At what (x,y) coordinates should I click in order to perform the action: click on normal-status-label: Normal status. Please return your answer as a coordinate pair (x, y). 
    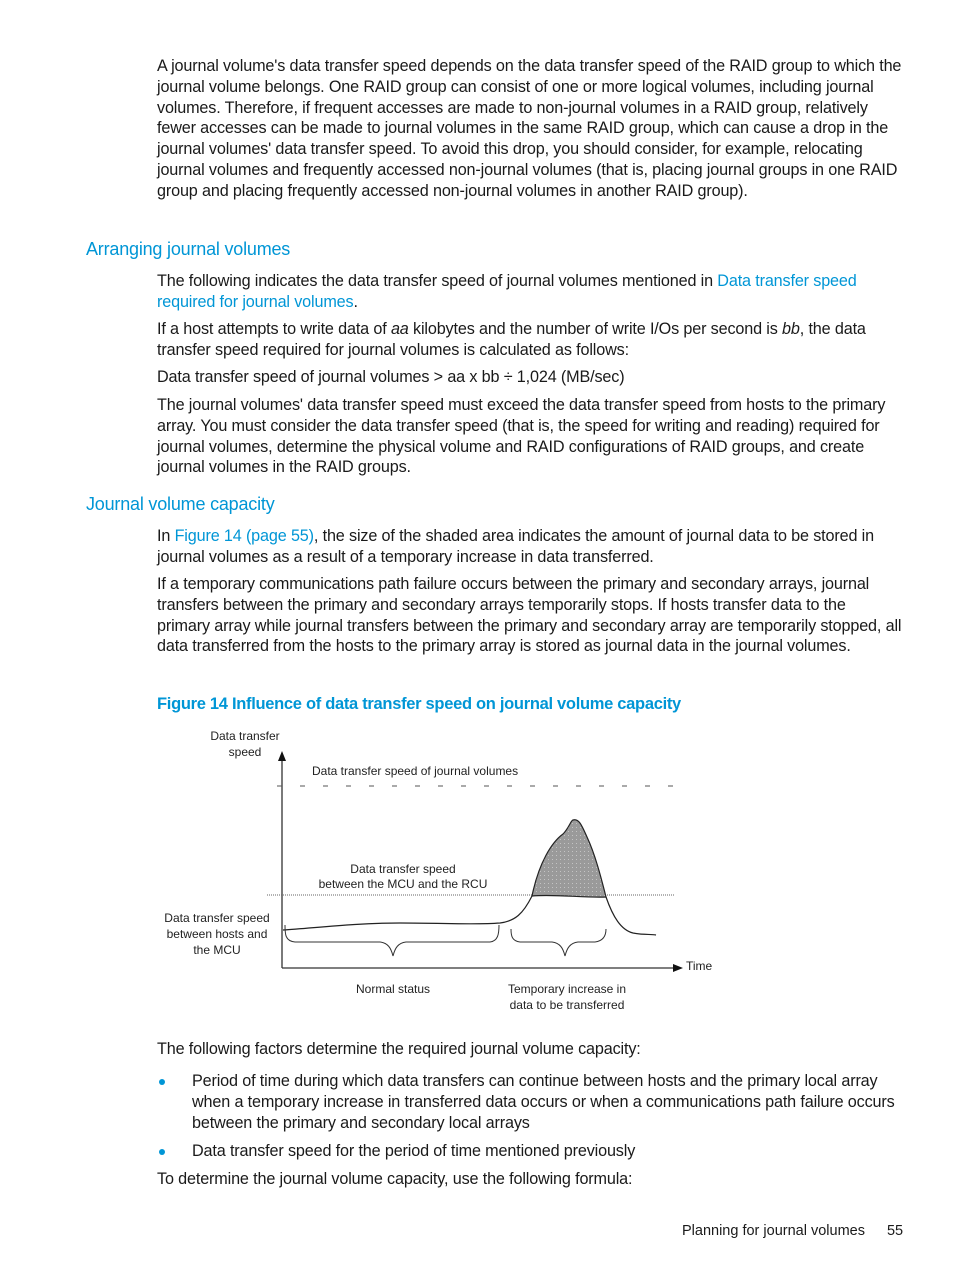
    Looking at the image, I should click on (393, 989).